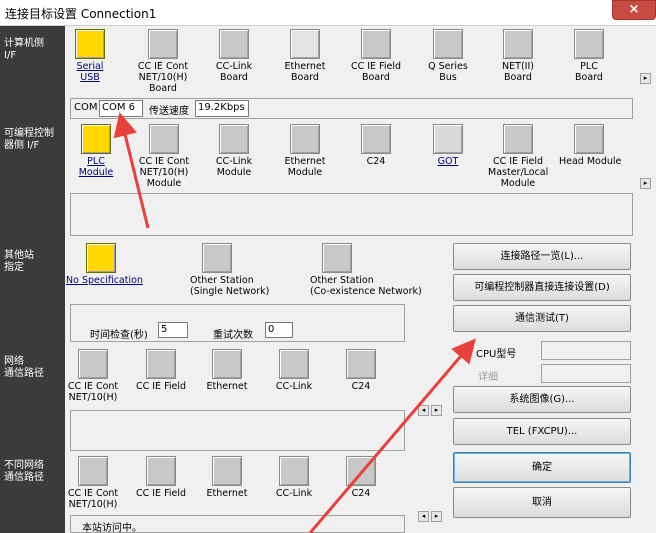 This screenshot has height=533, width=656. I want to click on pc-if-cc-ie-field-board: CC IE Field Board, so click(376, 56).